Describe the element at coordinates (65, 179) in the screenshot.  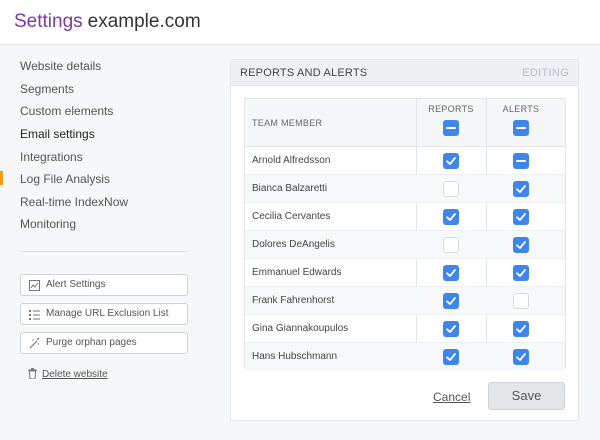
I see `sidebar-item-log-file-analysis: Log File Analysis` at that location.